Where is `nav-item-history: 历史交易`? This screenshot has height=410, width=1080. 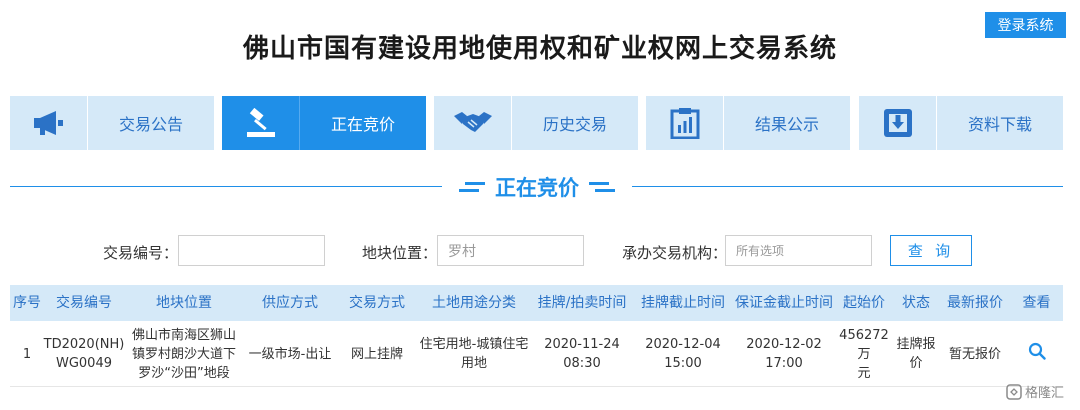
nav-item-history: 历史交易 is located at coordinates (536, 123).